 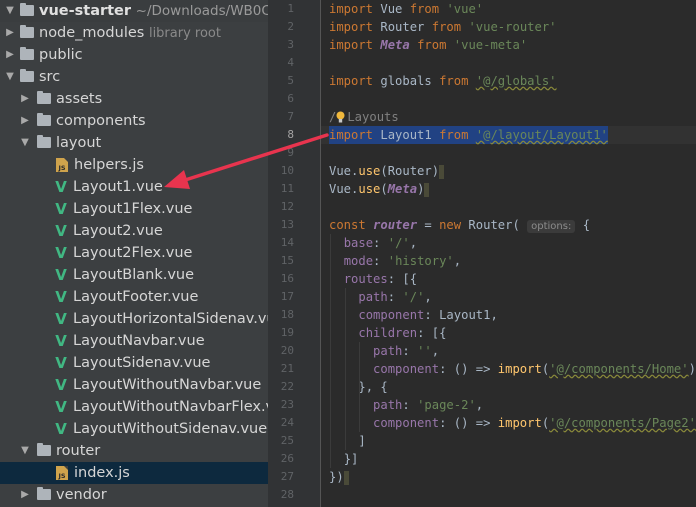 I want to click on line-number: 28, so click(x=282, y=495).